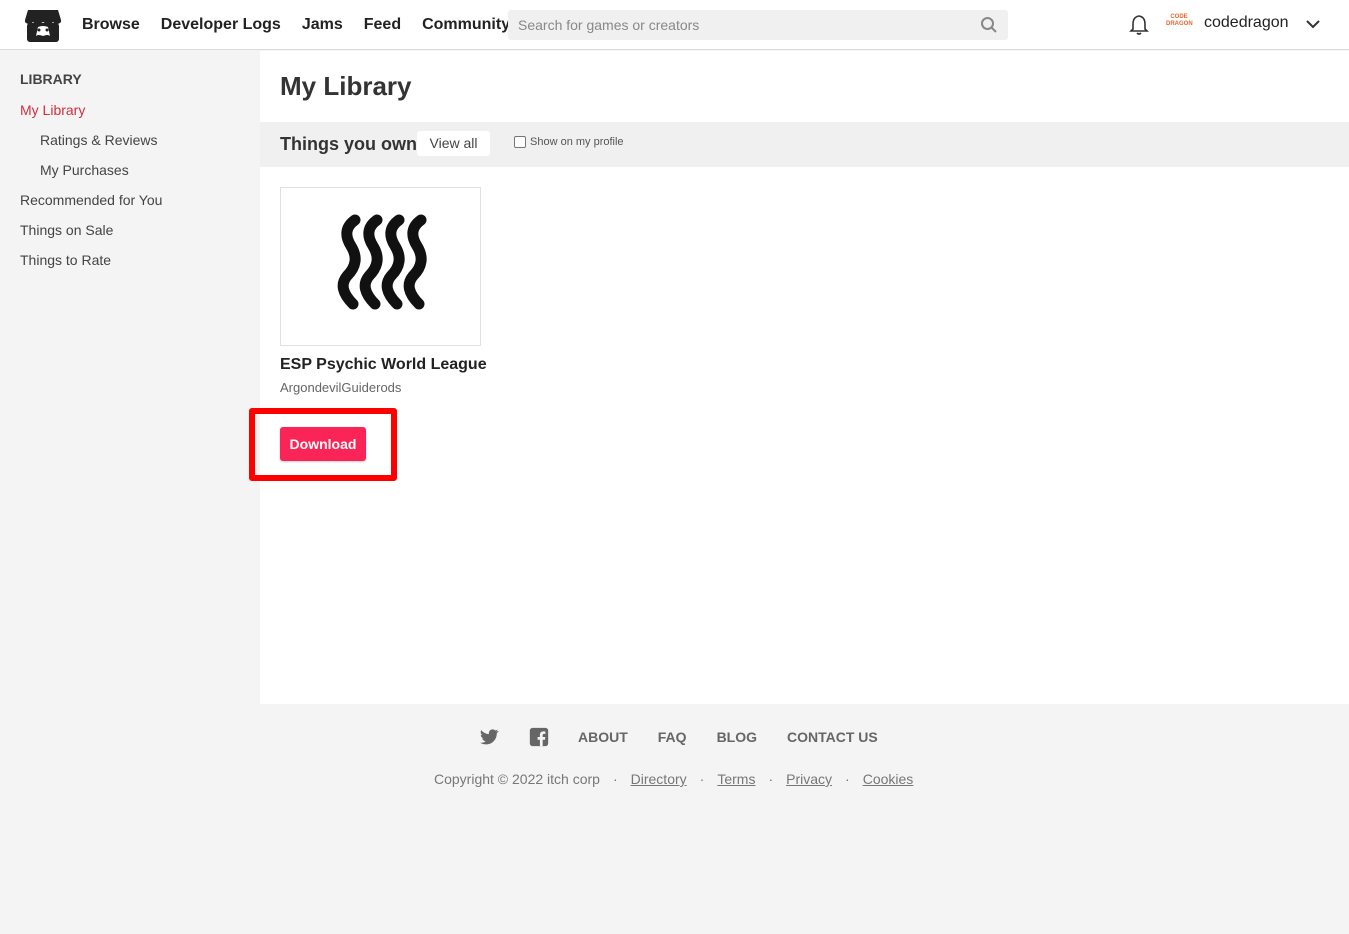 This screenshot has height=934, width=1349. I want to click on nav-developer-logs: Developer Logs, so click(221, 25).